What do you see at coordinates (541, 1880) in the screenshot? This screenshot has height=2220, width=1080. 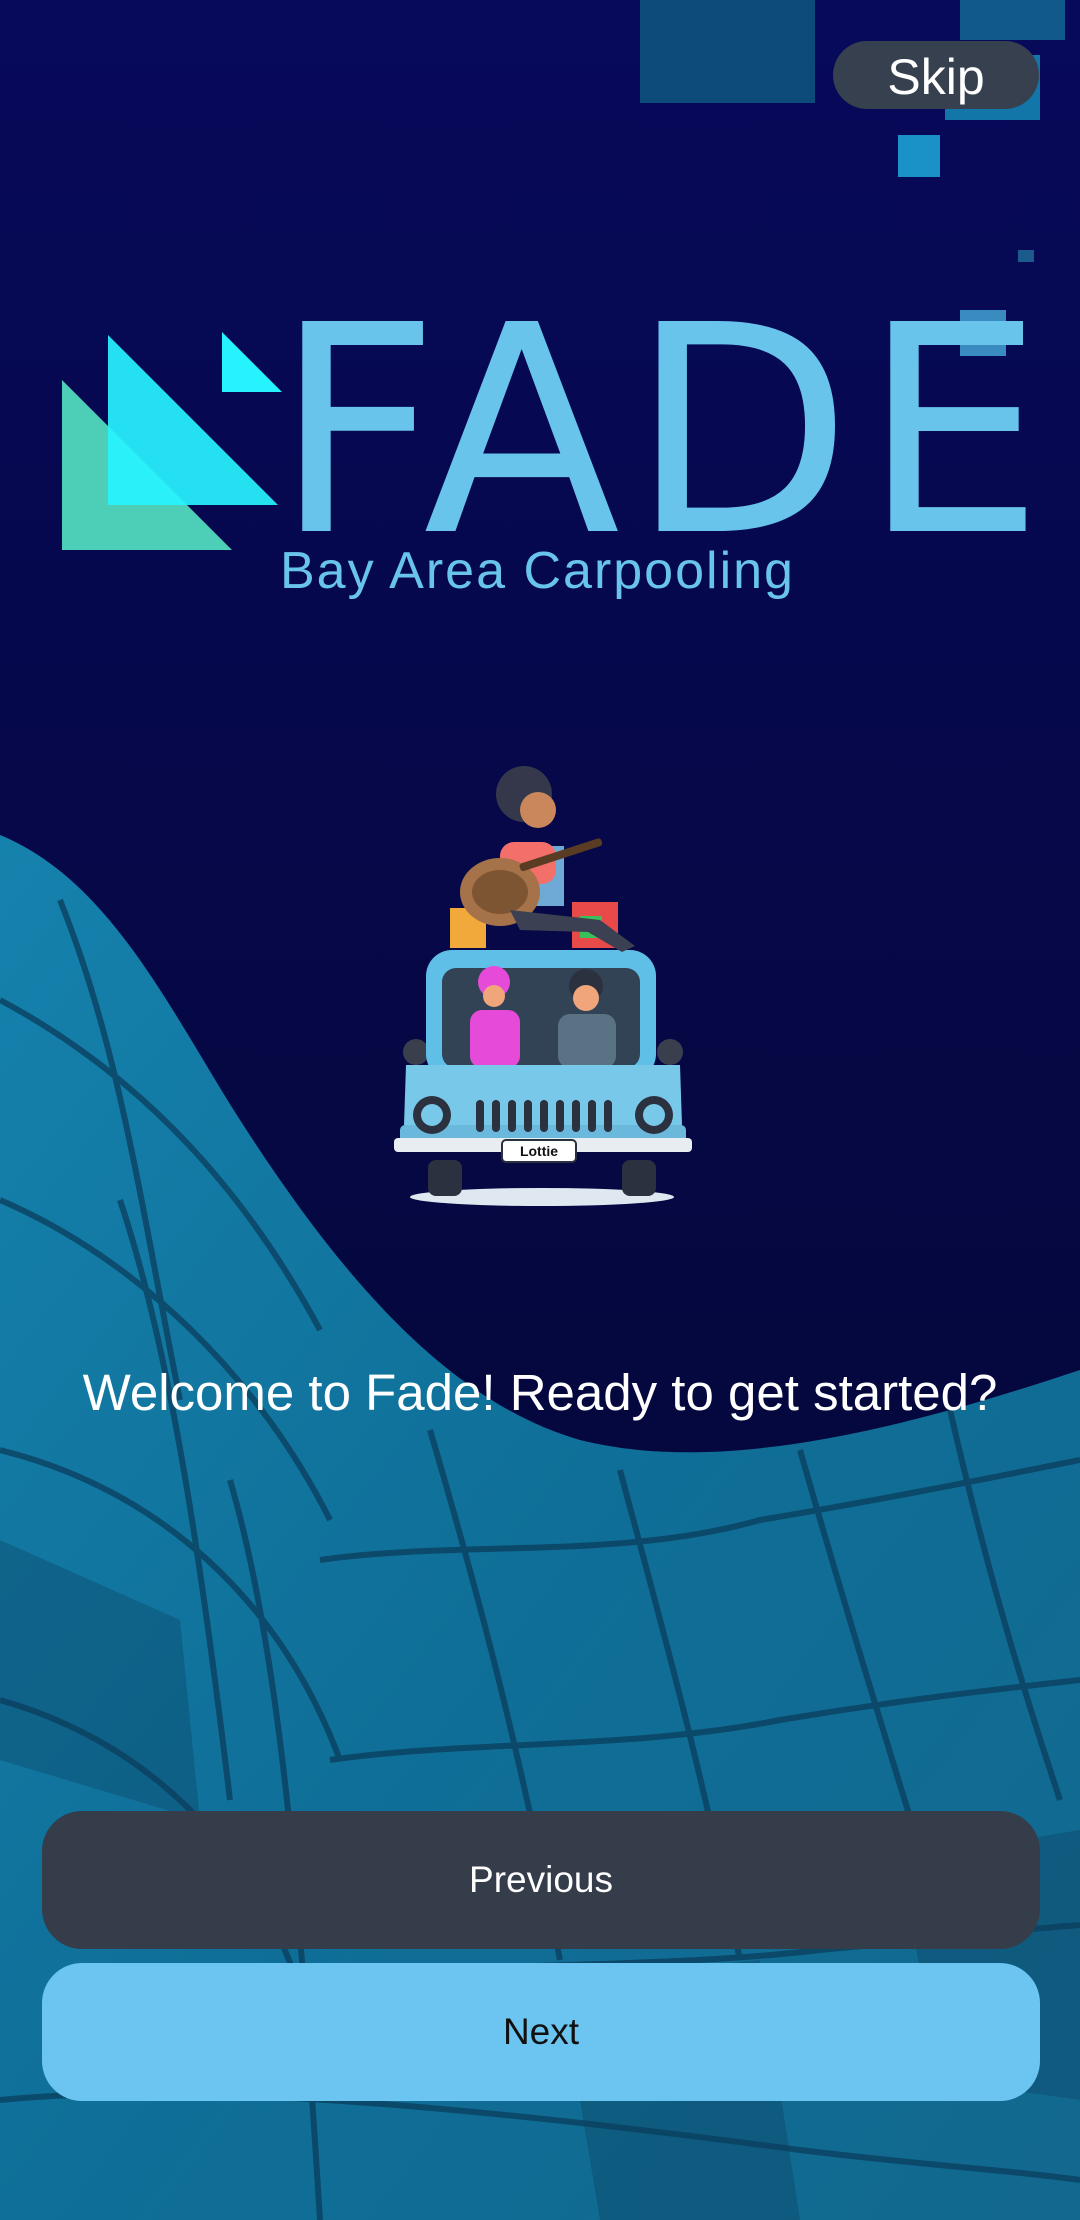 I see `previous-button: Previous` at bounding box center [541, 1880].